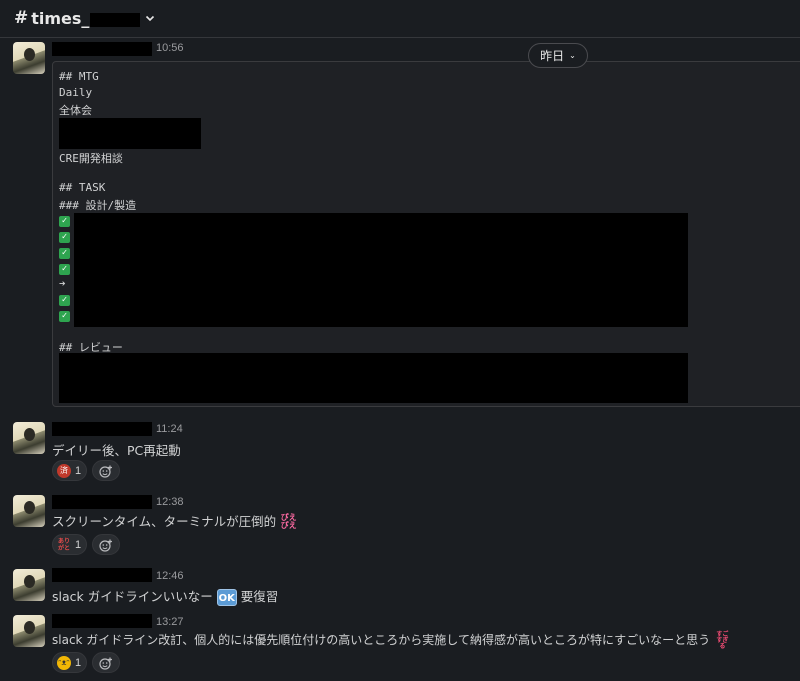 The image size is (800, 681). Describe the element at coordinates (170, 576) in the screenshot. I see `message-timestamp: 12:46` at that location.